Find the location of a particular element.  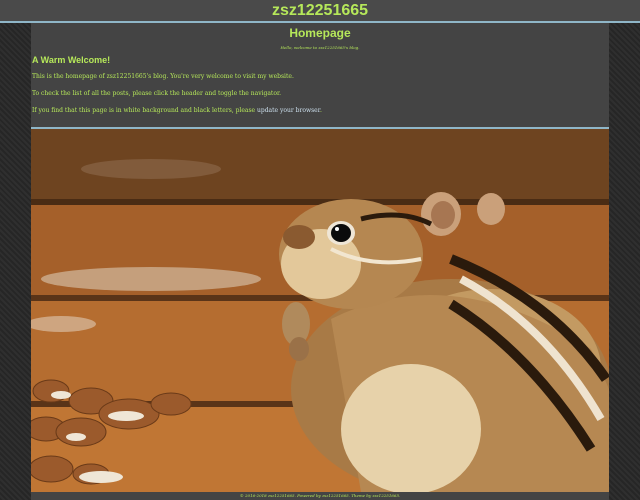

page-subtitle: Hello, welcome to zsz12251665's blog. is located at coordinates (320, 47).